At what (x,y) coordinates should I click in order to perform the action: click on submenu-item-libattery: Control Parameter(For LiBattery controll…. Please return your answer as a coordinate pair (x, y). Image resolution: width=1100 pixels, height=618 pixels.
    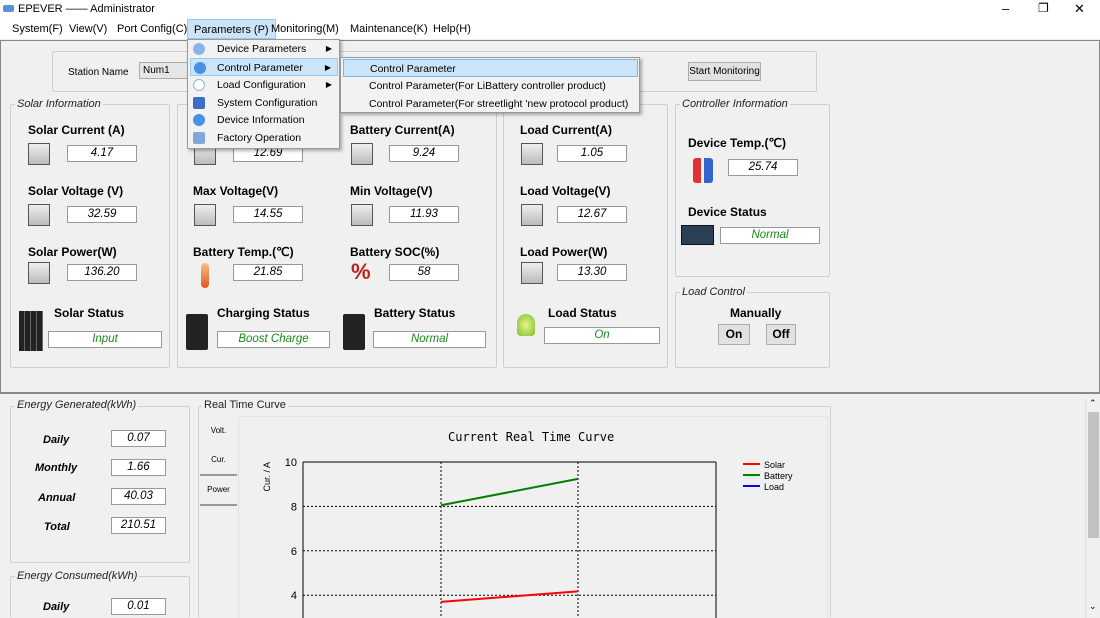
    Looking at the image, I should click on (490, 86).